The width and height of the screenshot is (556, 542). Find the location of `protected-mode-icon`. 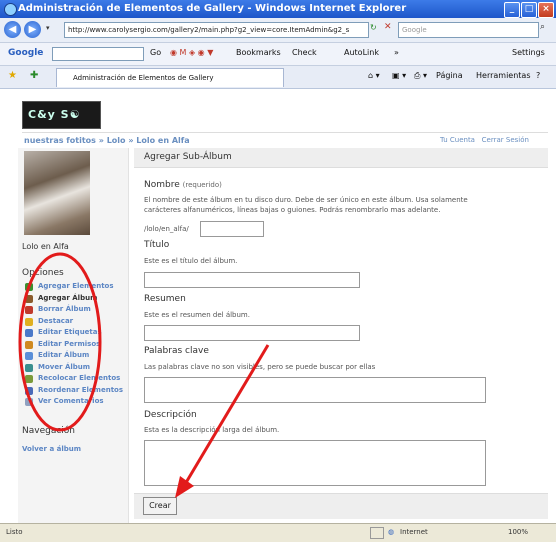

protected-mode-icon is located at coordinates (377, 533).